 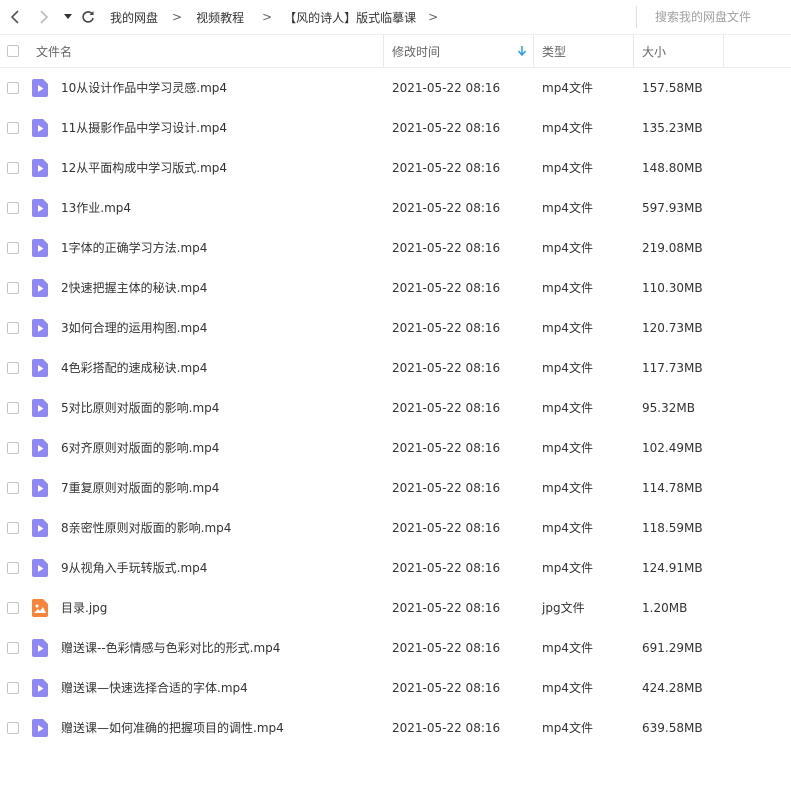 I want to click on file-name: 目录.jpg, so click(x=84, y=608).